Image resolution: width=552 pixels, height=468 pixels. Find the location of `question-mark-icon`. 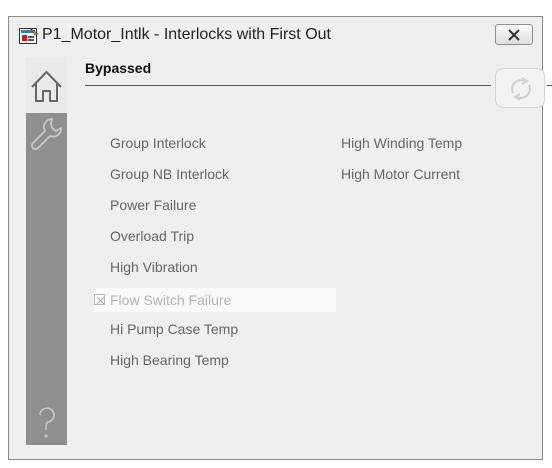

question-mark-icon is located at coordinates (47, 422).